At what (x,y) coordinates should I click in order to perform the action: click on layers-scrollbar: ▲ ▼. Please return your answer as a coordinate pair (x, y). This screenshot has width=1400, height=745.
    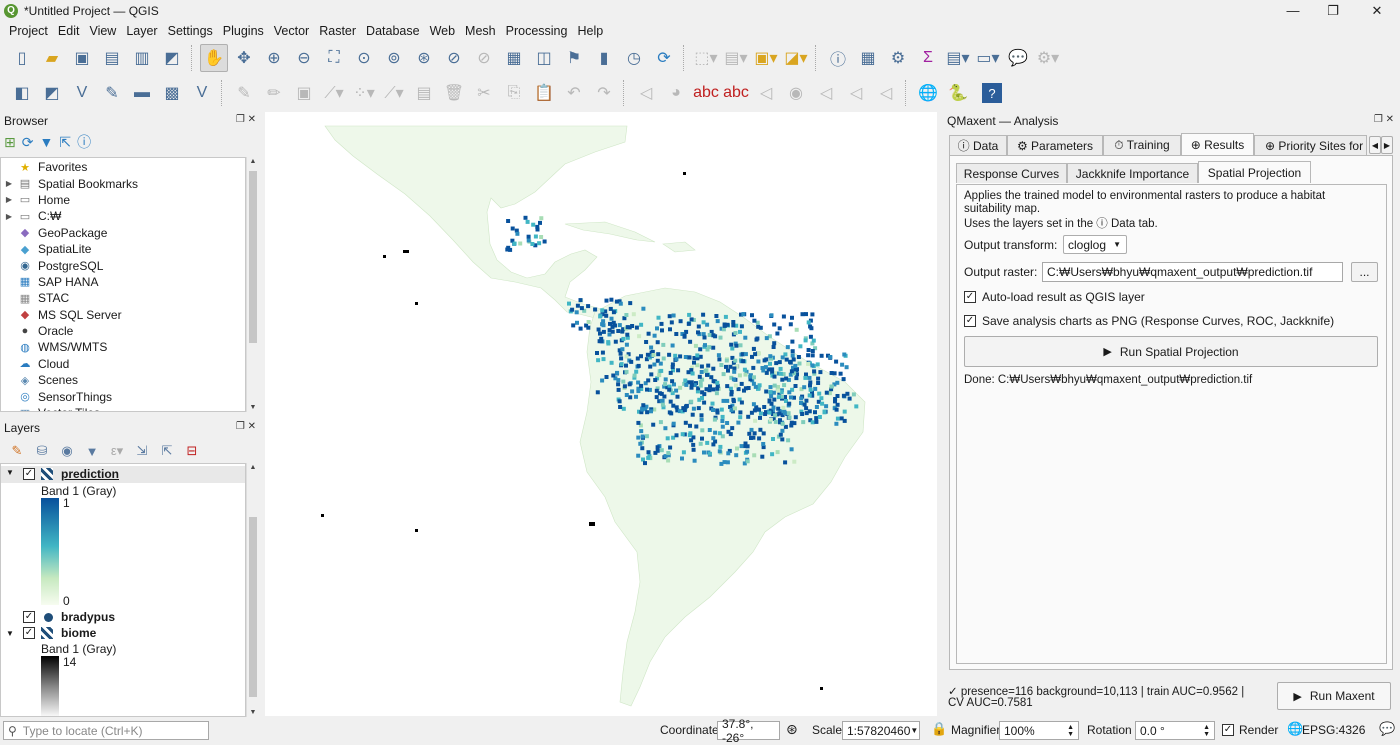
    Looking at the image, I should click on (252, 590).